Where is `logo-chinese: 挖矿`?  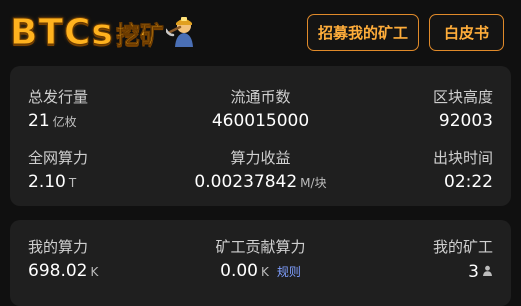
logo-chinese: 挖矿 is located at coordinates (140, 34).